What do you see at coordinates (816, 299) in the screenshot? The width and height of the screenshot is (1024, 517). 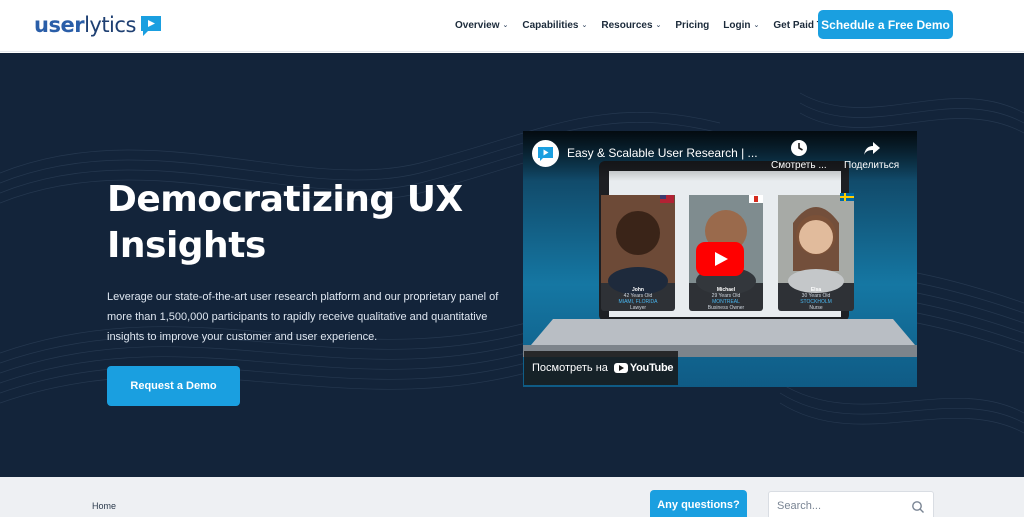 I see `participant-card-elsa: Elsa 30 Years Old STOCKHOLM Nurse` at bounding box center [816, 299].